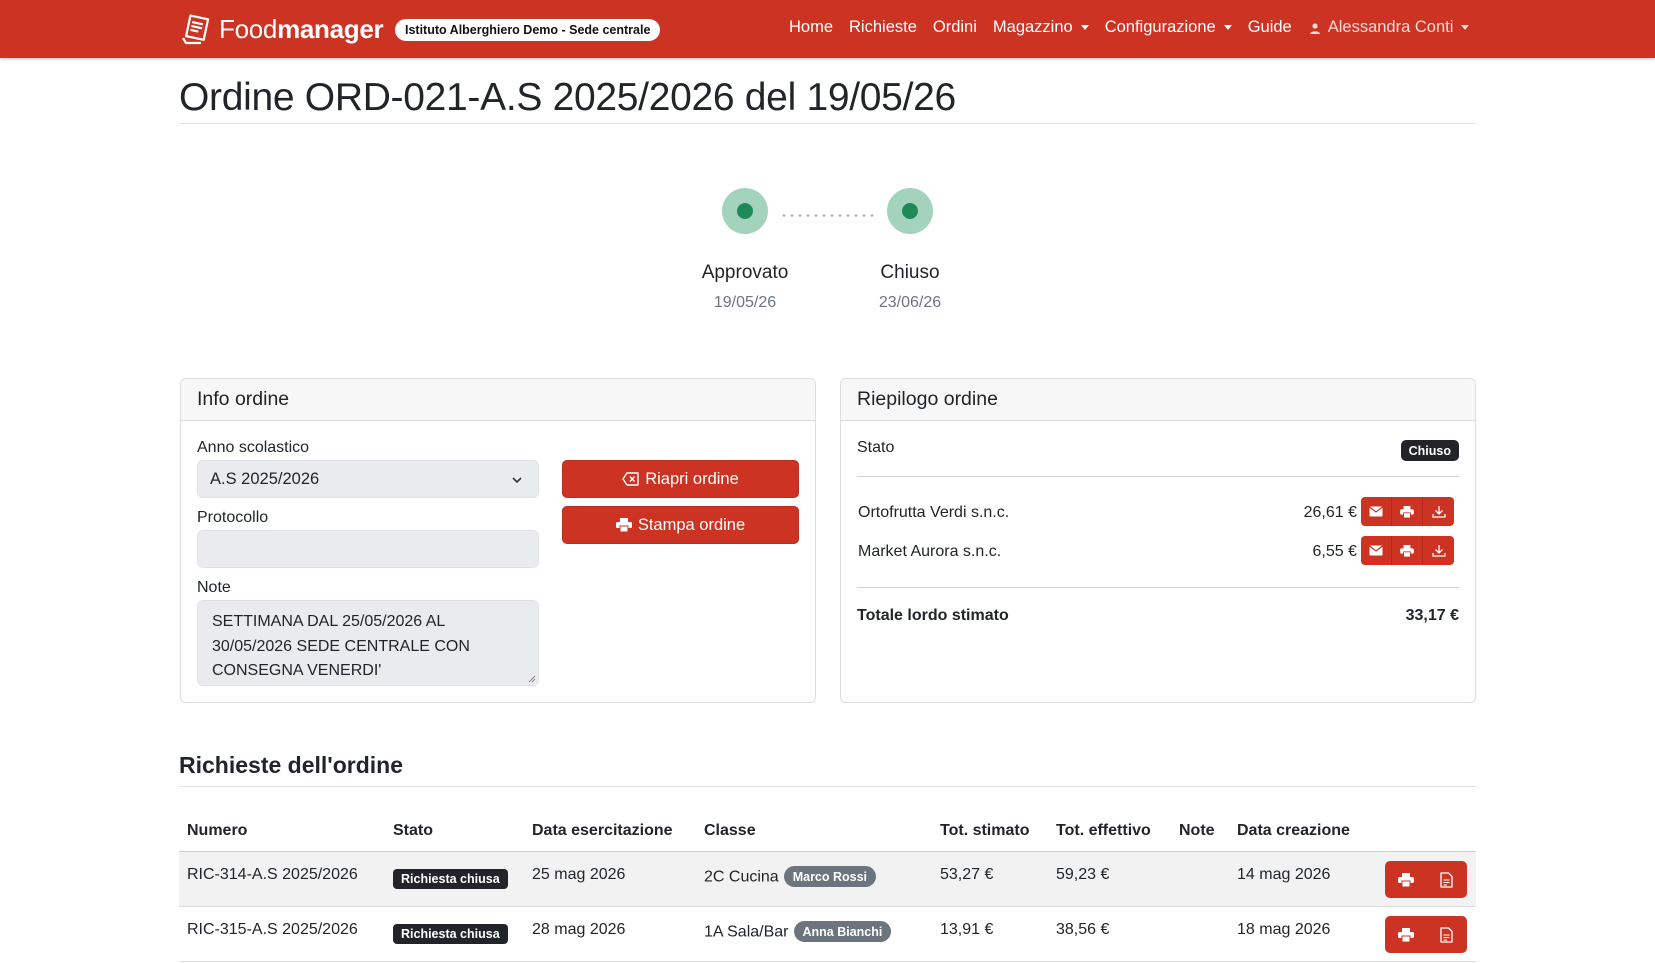  What do you see at coordinates (1330, 512) in the screenshot?
I see `supplier-amount: 26,61 €` at bounding box center [1330, 512].